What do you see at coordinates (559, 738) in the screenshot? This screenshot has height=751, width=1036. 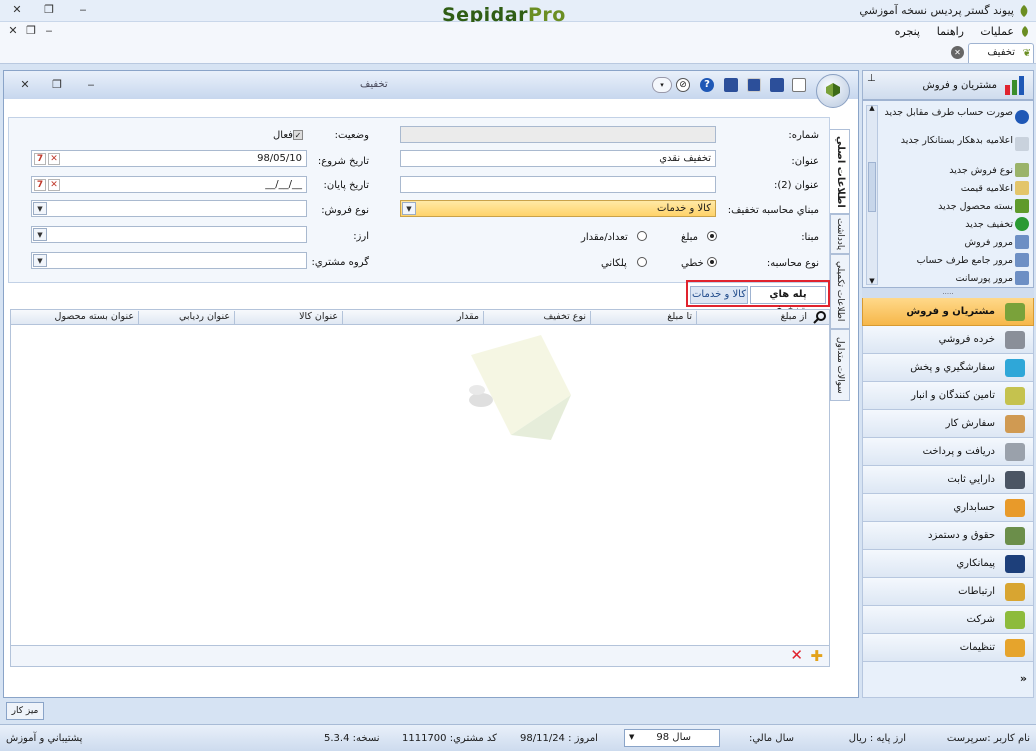 I see `status-today: امروز : 98/11/24` at bounding box center [559, 738].